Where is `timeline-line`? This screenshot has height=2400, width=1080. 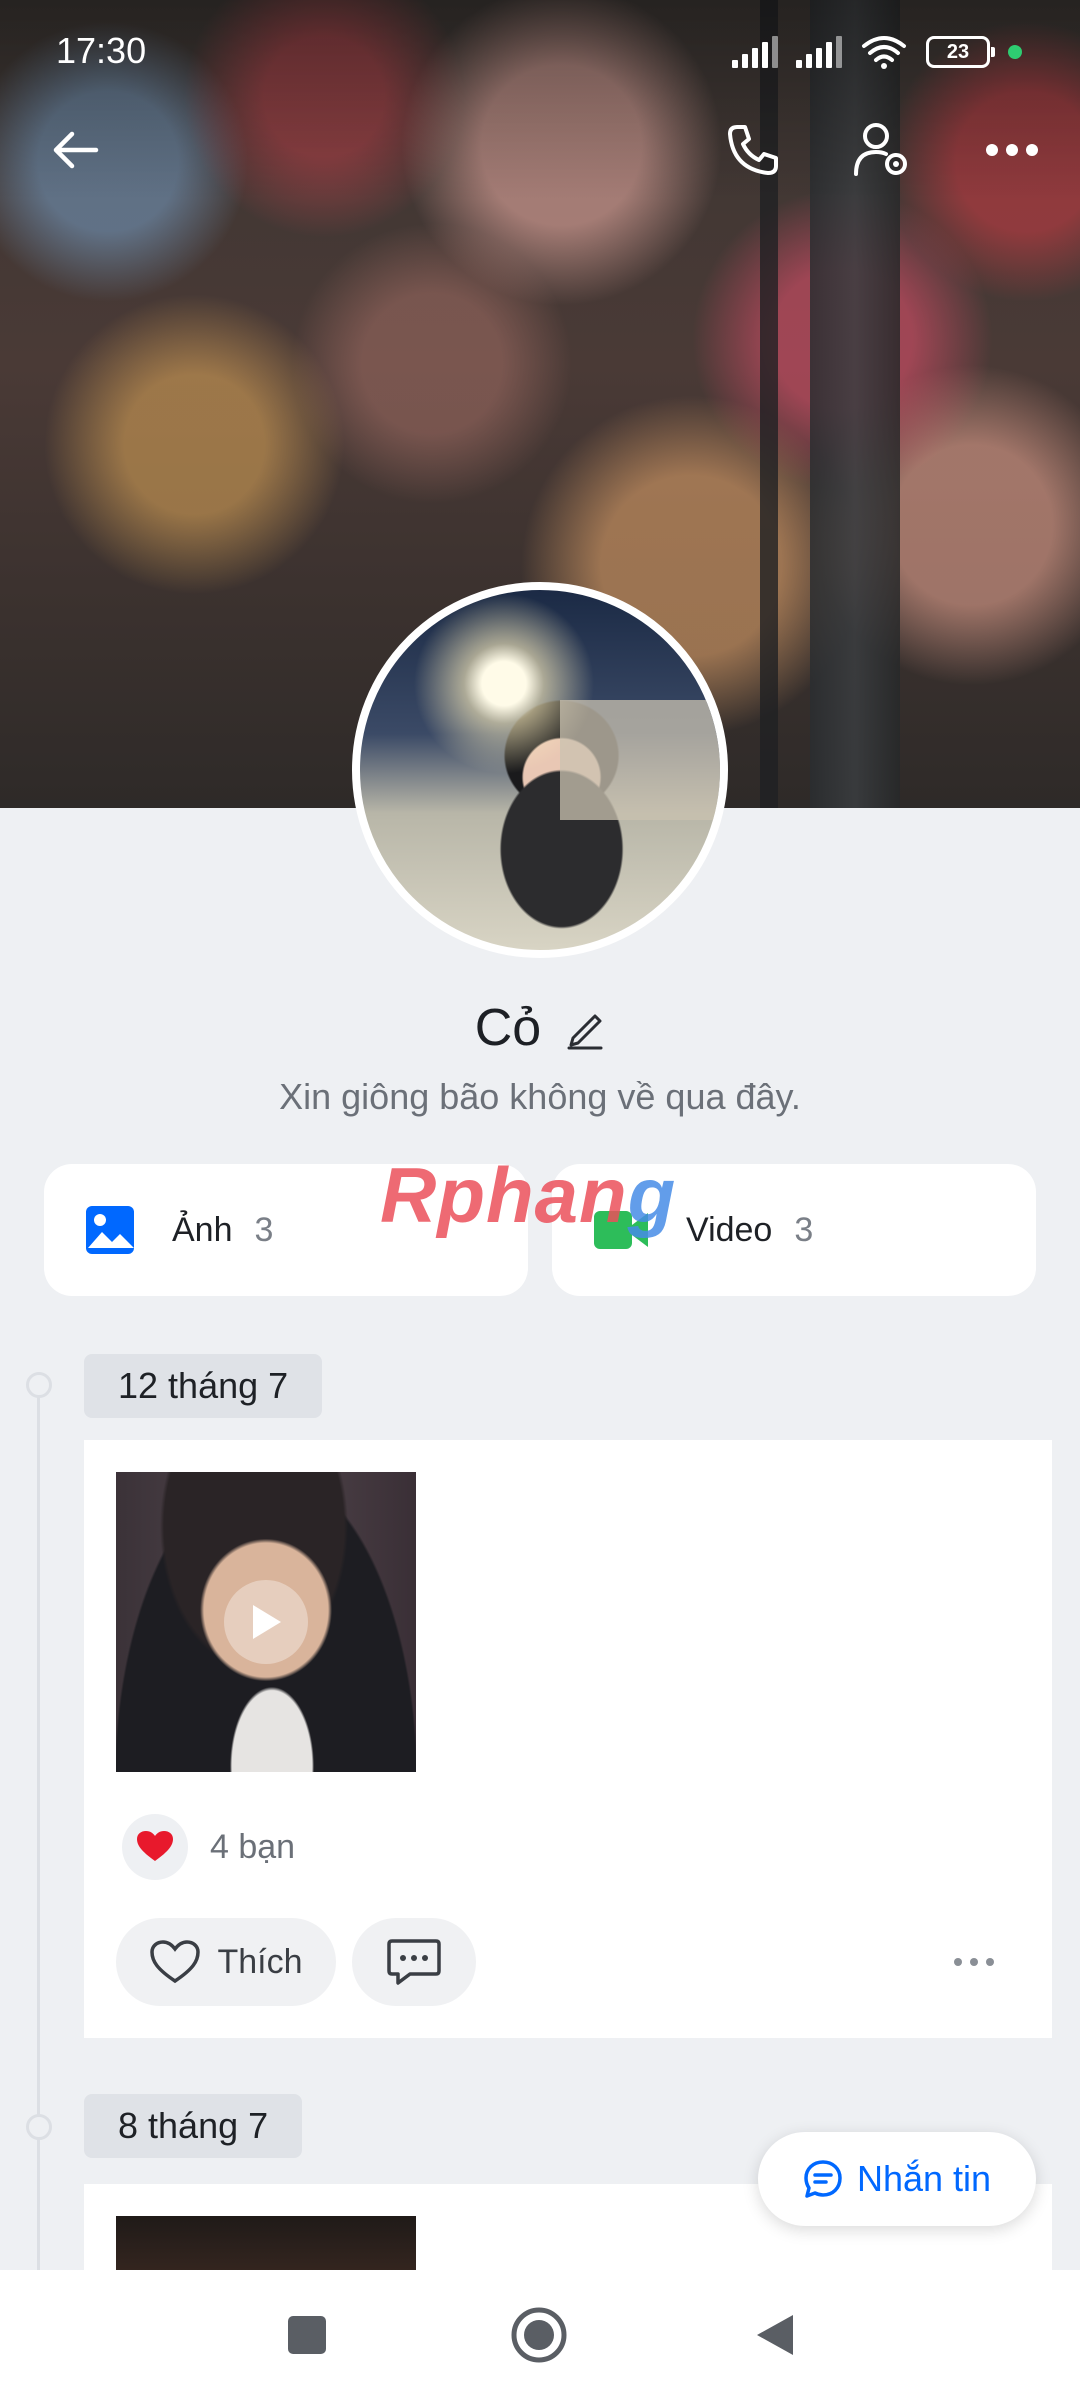 timeline-line is located at coordinates (38, 1829).